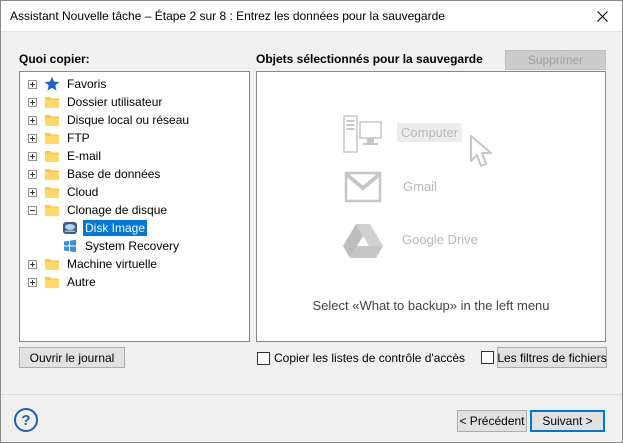  I want to click on service-computer-label: Computer, so click(430, 132).